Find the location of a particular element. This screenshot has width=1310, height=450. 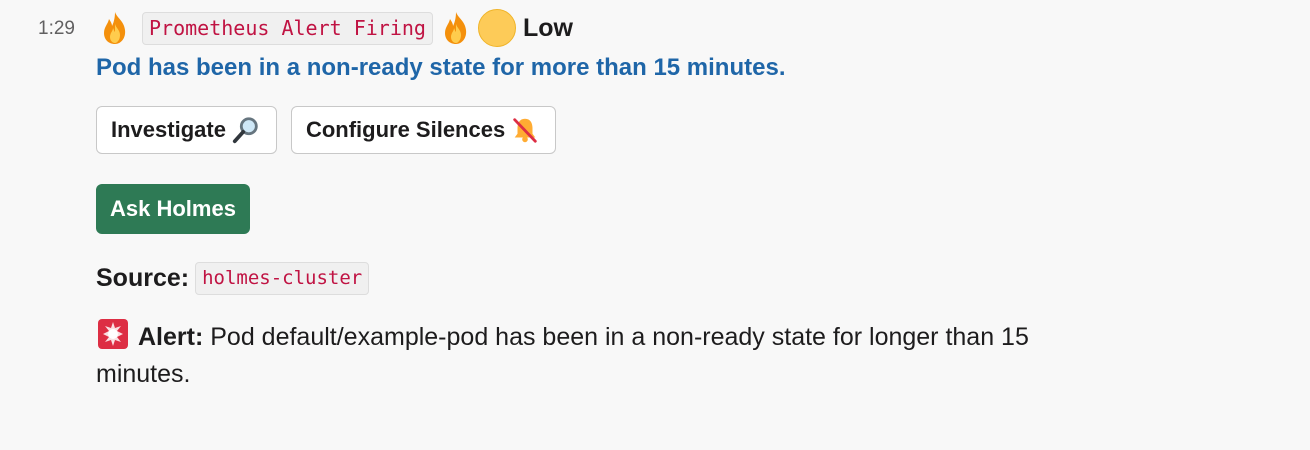

source-value: holmes-cluster is located at coordinates (282, 278).